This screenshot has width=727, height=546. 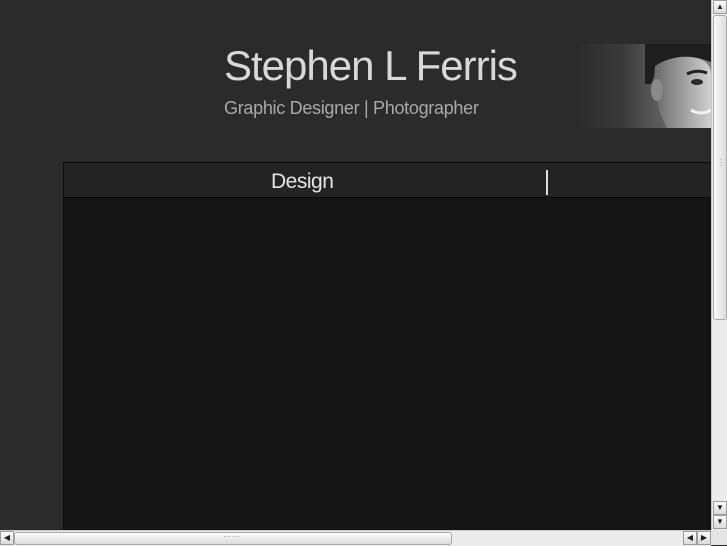 I want to click on horizontal-scrollbar: ◀ ⋯⋯ ◀ ▶, so click(x=355, y=538).